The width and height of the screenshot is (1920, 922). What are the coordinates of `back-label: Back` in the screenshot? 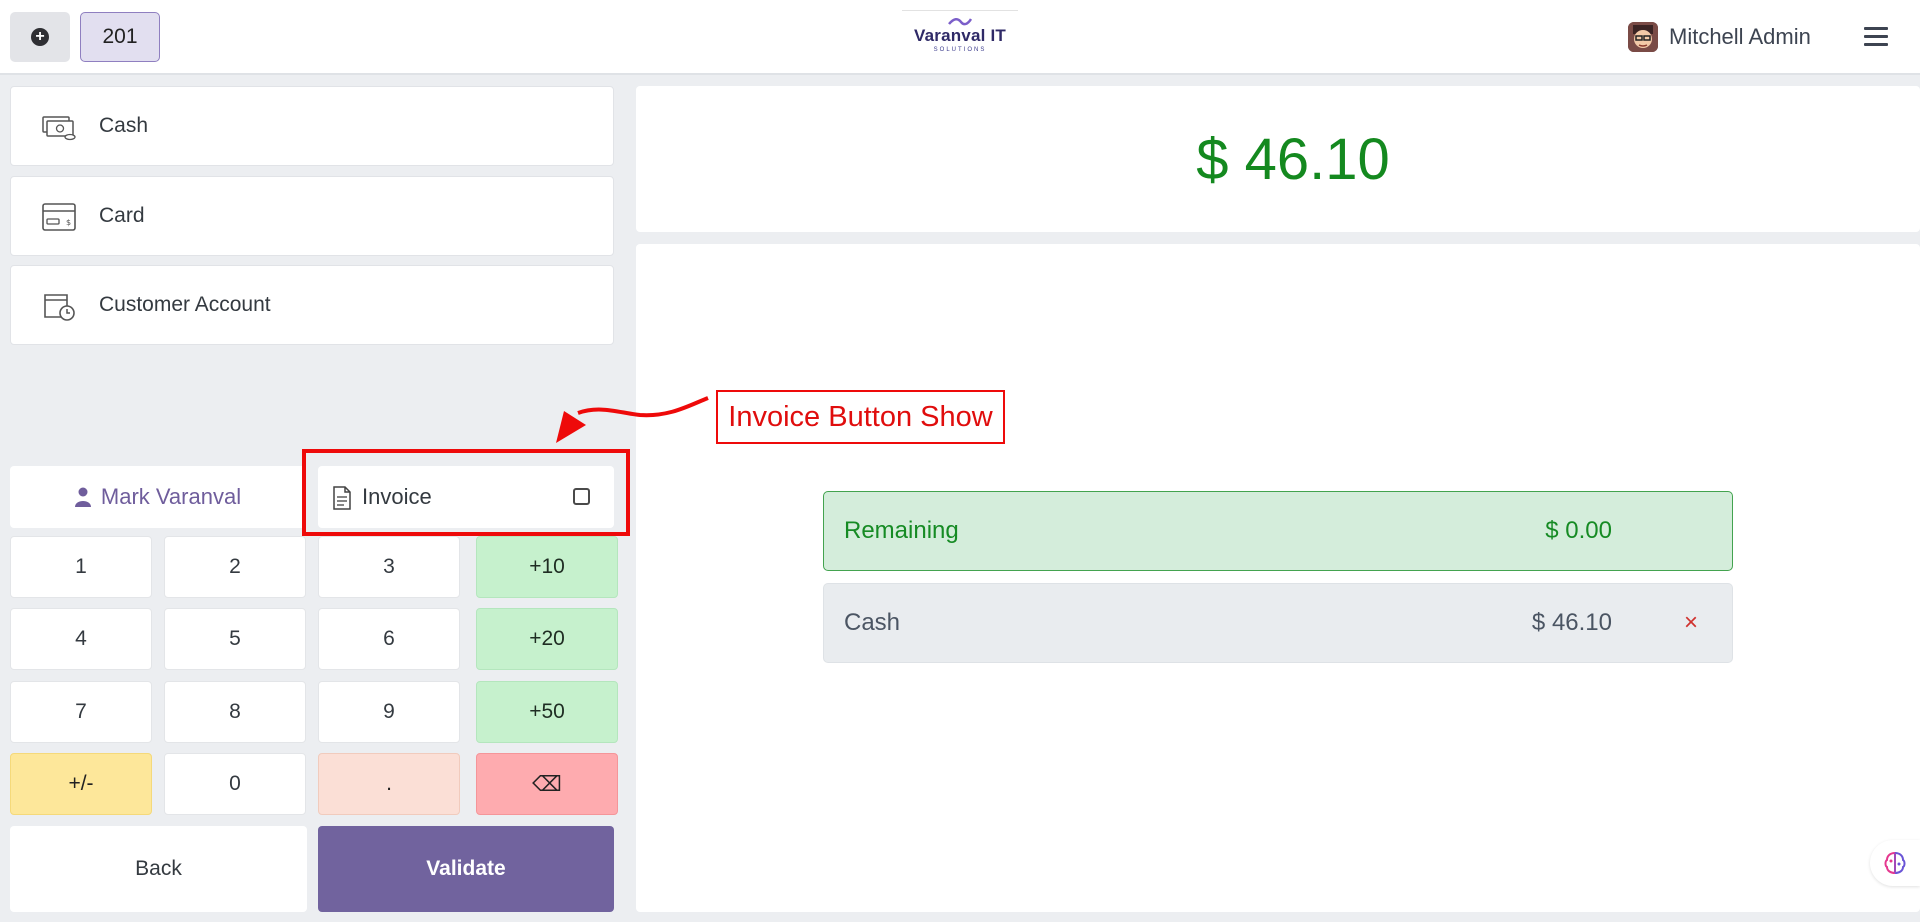 It's located at (158, 868).